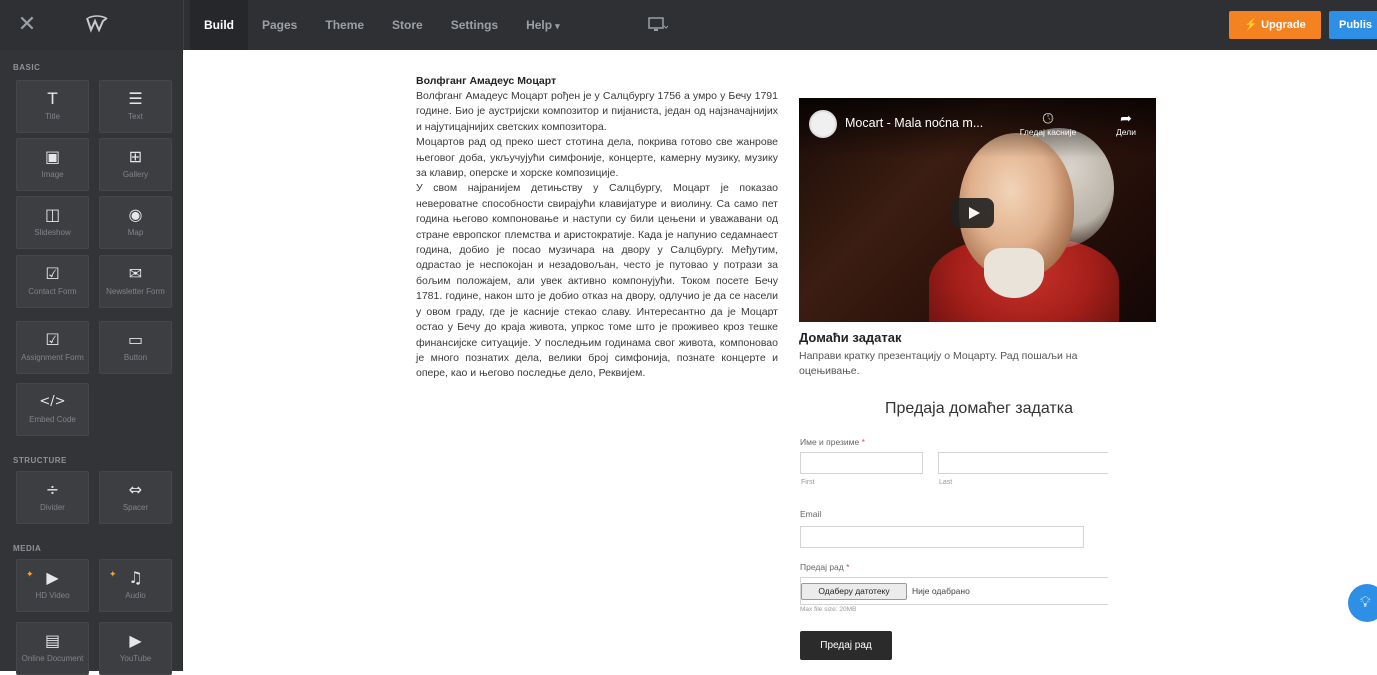  What do you see at coordinates (946, 482) in the screenshot?
I see `last-sublabel: Last` at bounding box center [946, 482].